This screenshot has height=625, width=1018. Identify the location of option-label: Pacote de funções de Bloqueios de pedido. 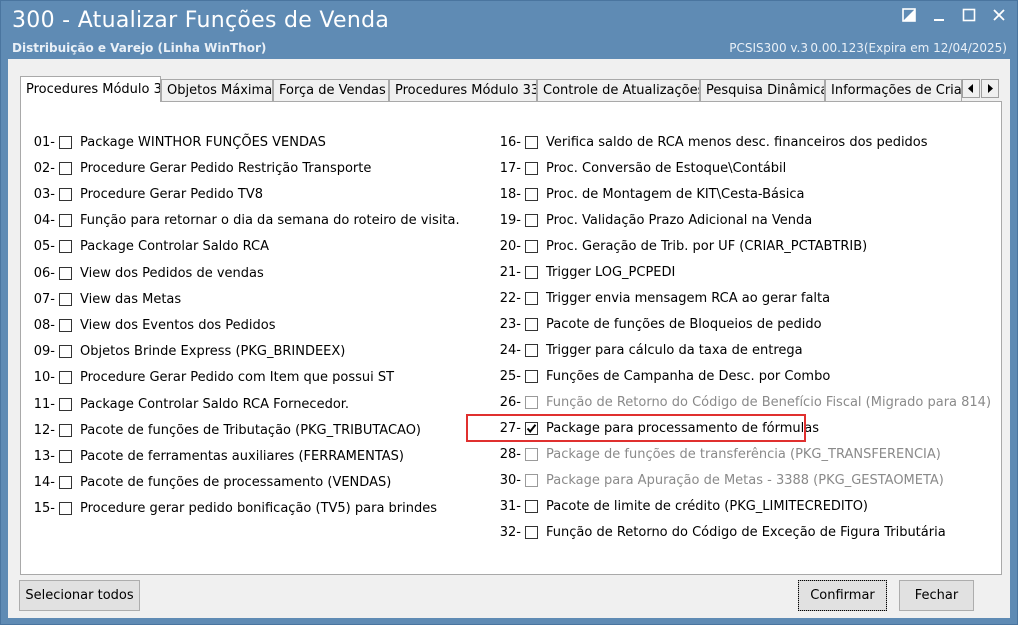
(684, 324).